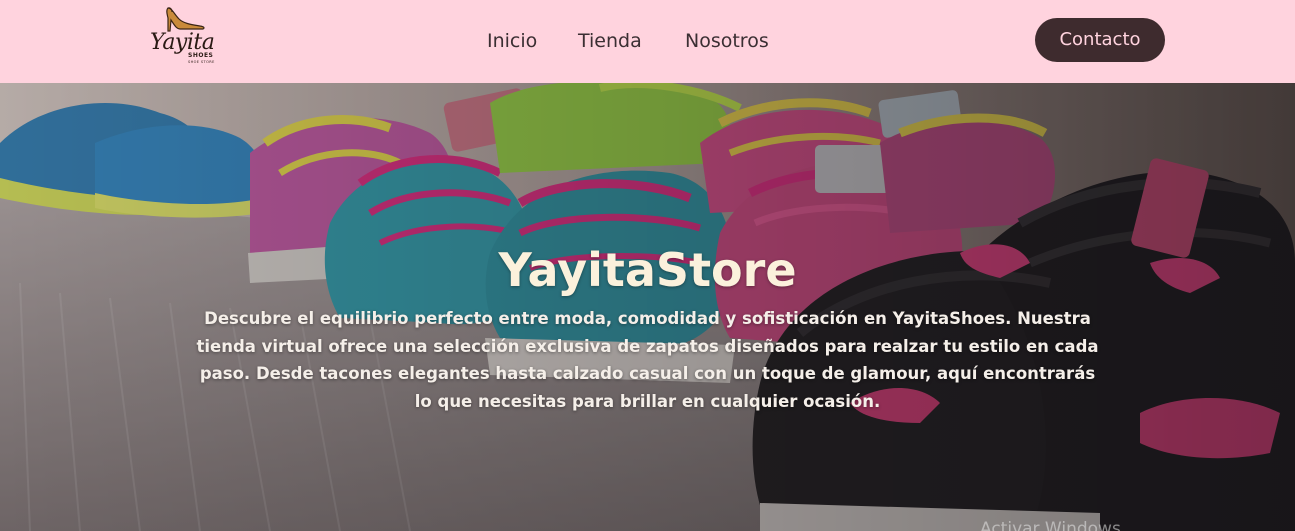 This screenshot has width=1295, height=531. Describe the element at coordinates (727, 41) in the screenshot. I see `nav-link-nosotros: Nosotros` at that location.